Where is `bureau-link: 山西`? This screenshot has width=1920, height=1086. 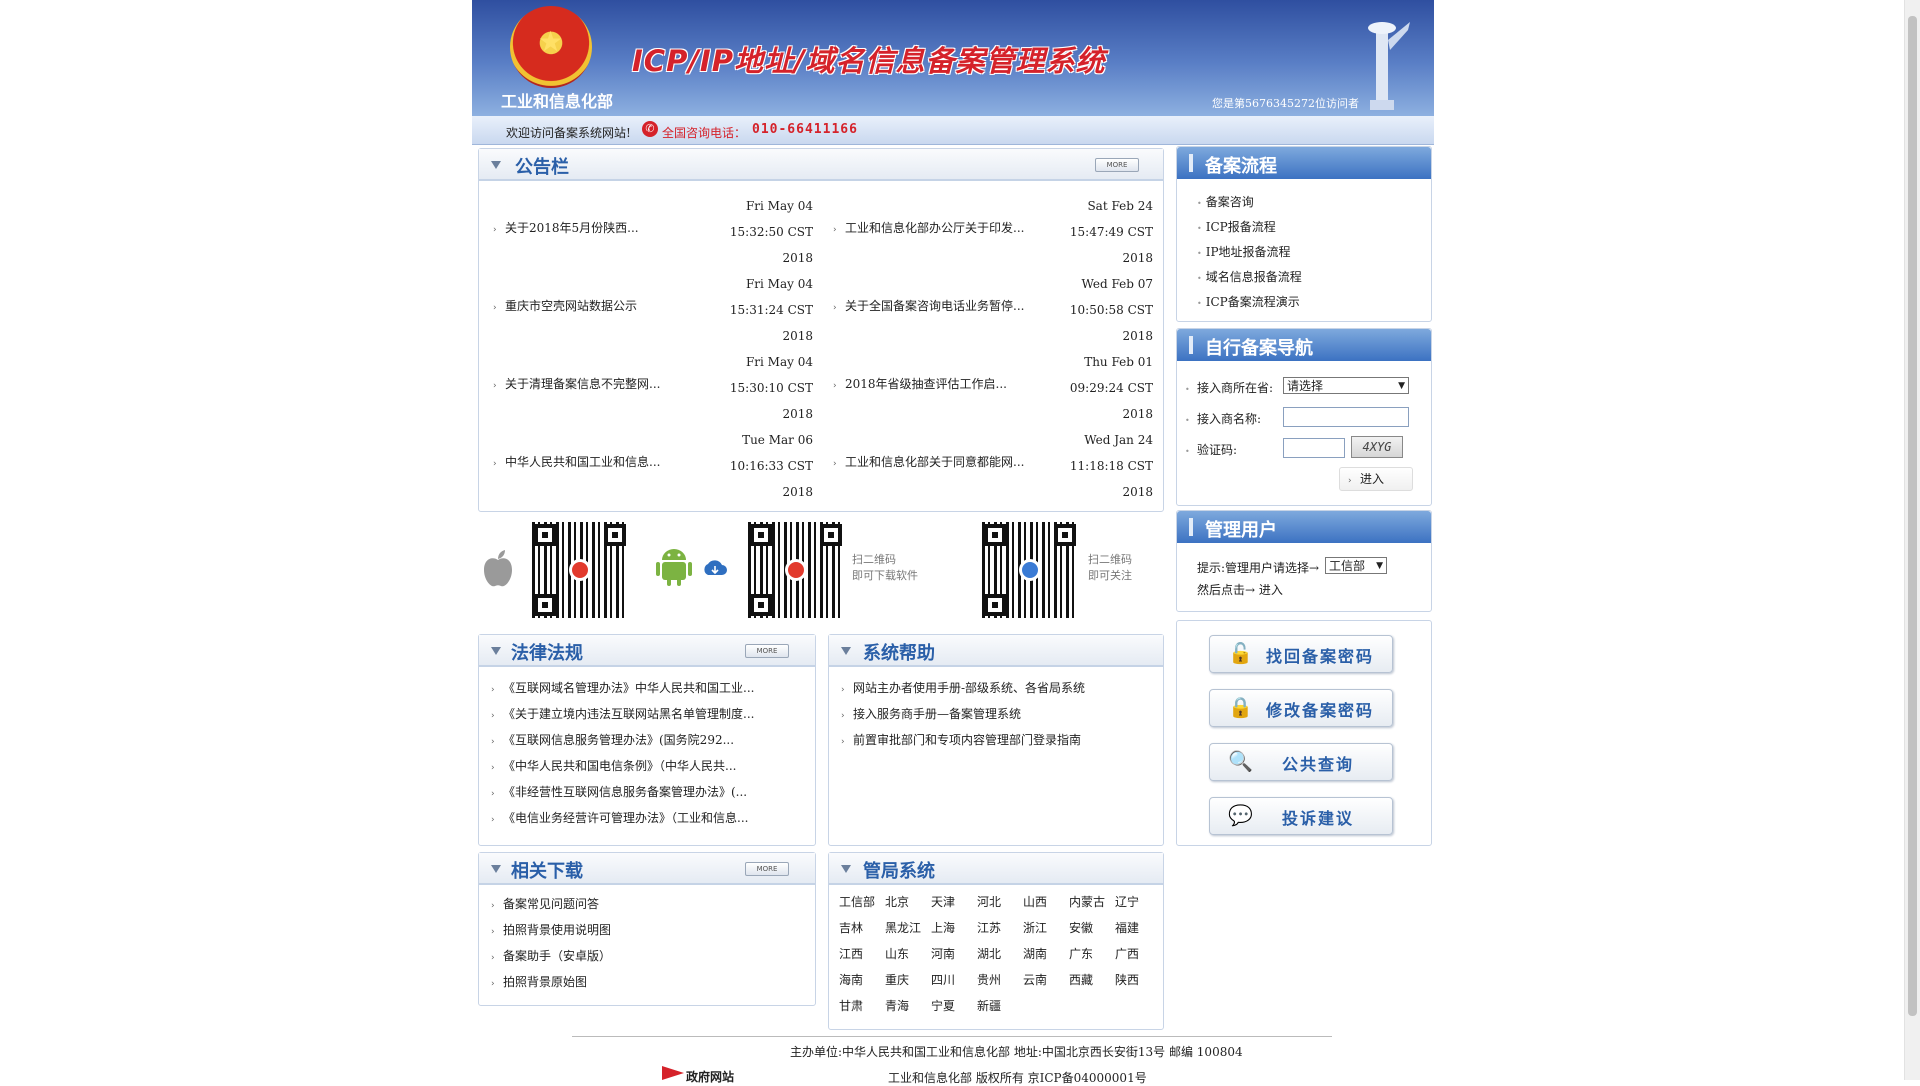
bureau-link: 山西 is located at coordinates (1035, 901).